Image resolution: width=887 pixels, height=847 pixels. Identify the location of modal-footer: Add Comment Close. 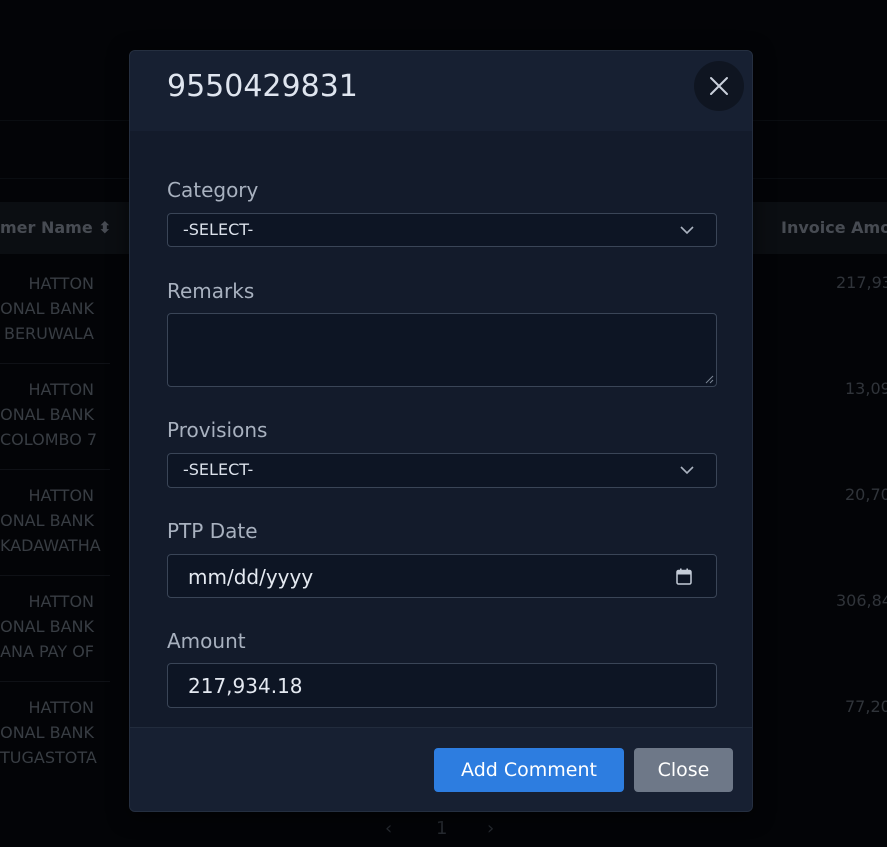
(441, 769).